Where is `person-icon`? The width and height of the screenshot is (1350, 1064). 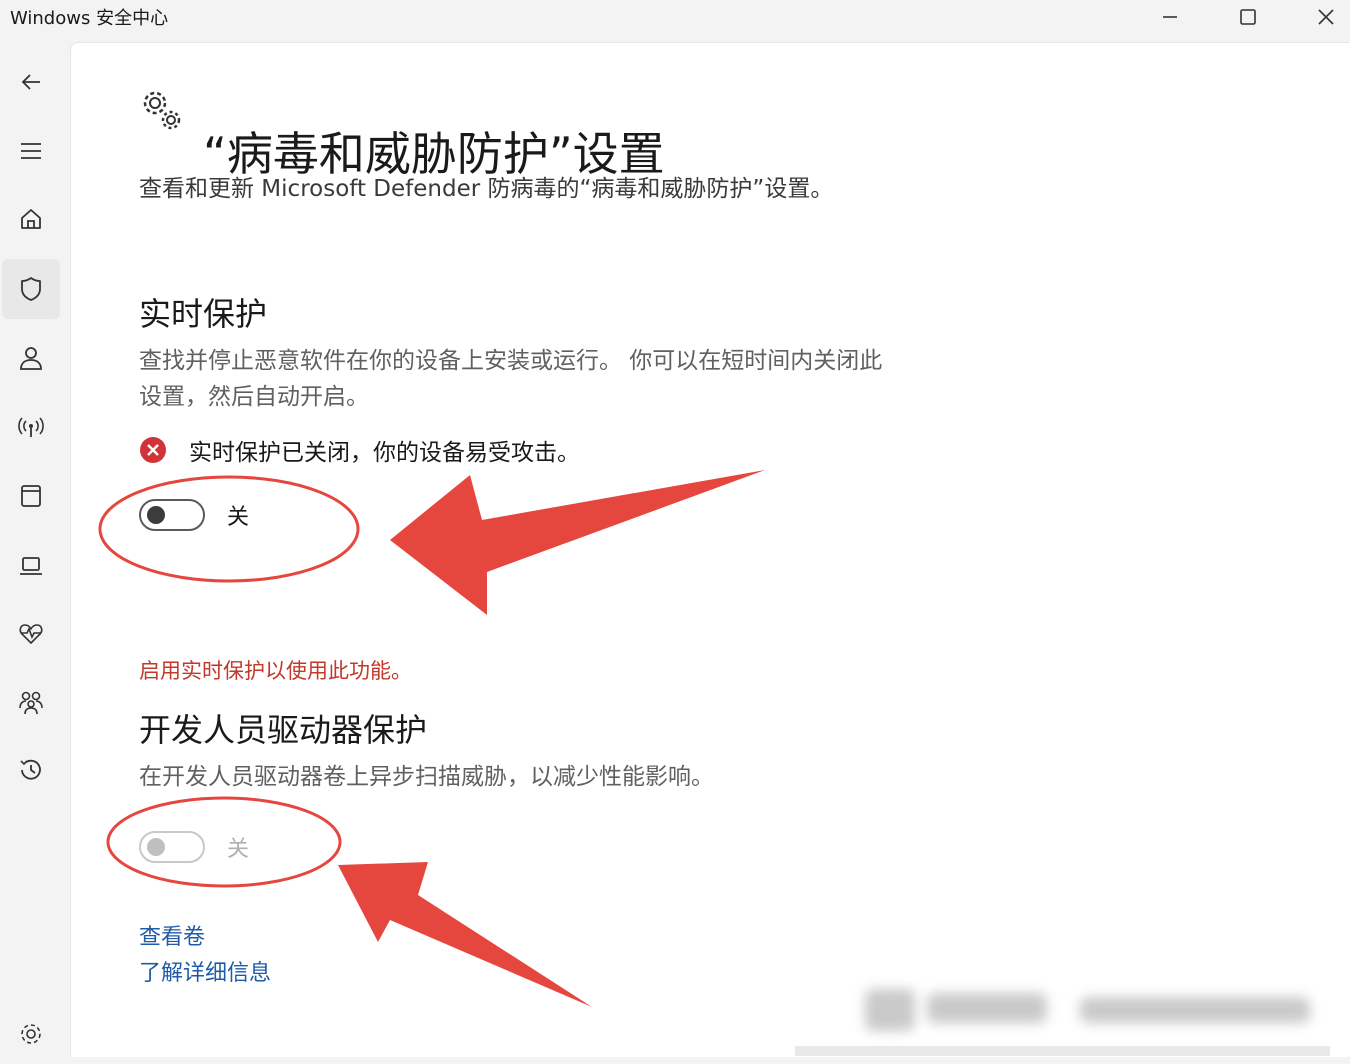 person-icon is located at coordinates (31, 358).